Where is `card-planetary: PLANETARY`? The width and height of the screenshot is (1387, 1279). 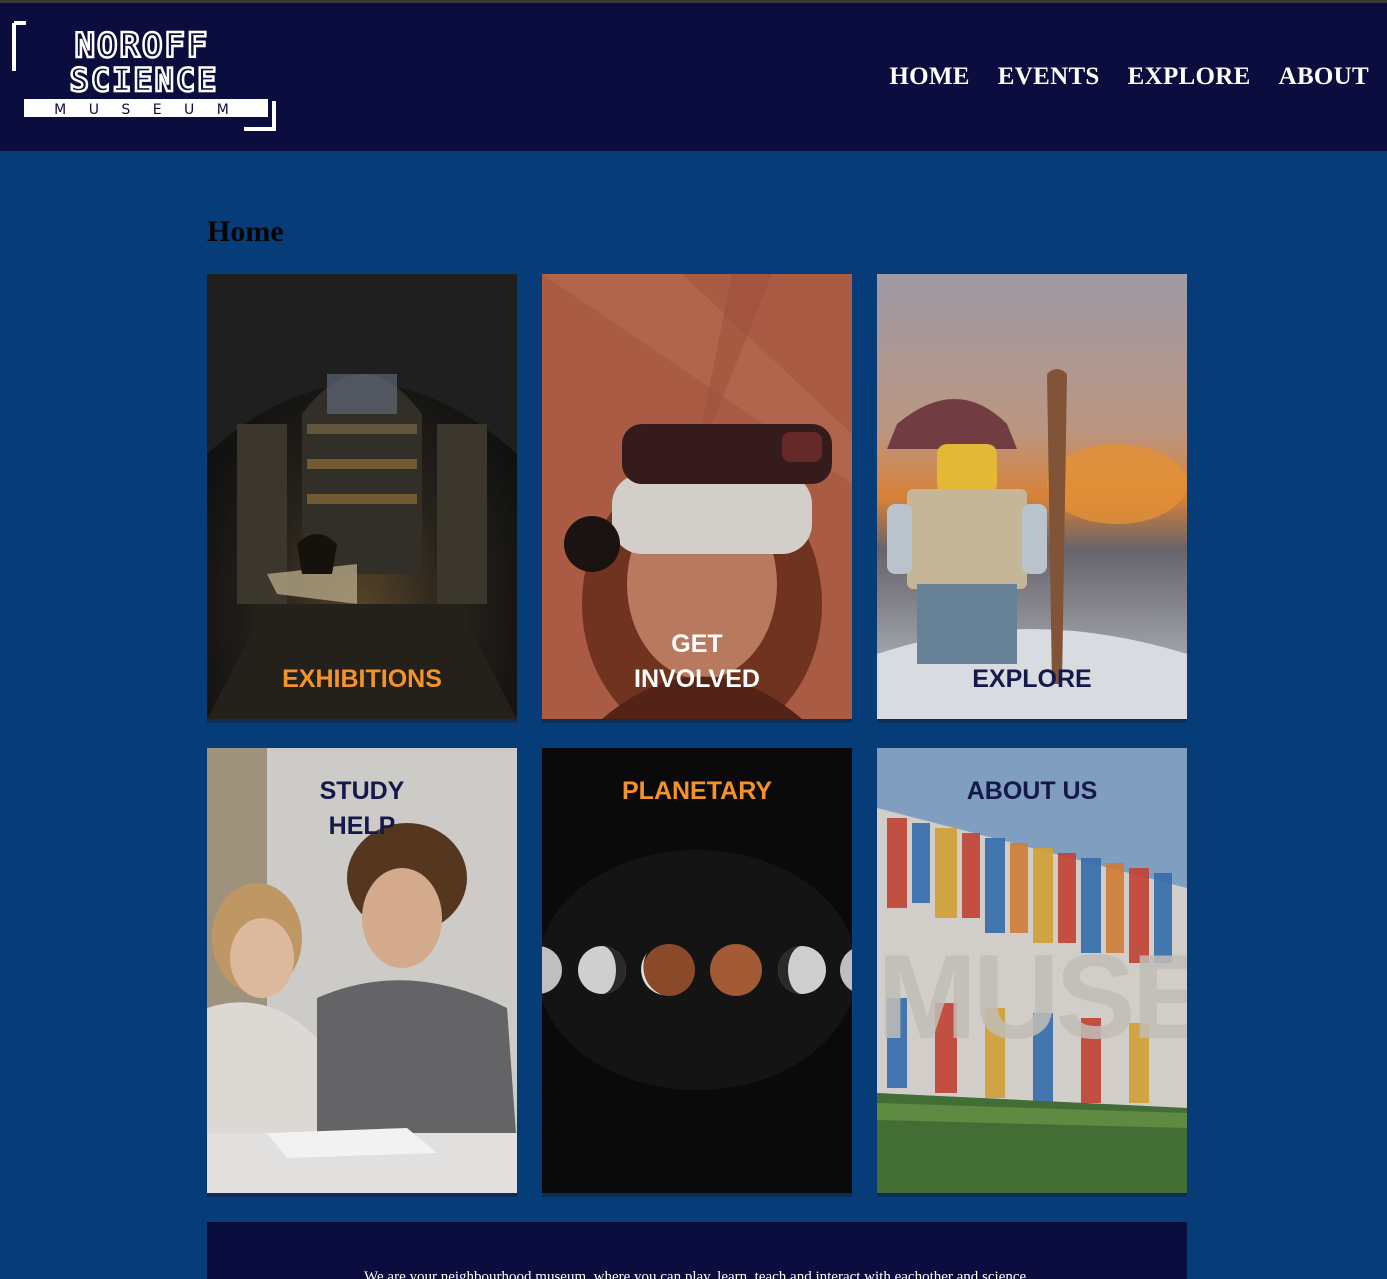 card-planetary: PLANETARY is located at coordinates (697, 972).